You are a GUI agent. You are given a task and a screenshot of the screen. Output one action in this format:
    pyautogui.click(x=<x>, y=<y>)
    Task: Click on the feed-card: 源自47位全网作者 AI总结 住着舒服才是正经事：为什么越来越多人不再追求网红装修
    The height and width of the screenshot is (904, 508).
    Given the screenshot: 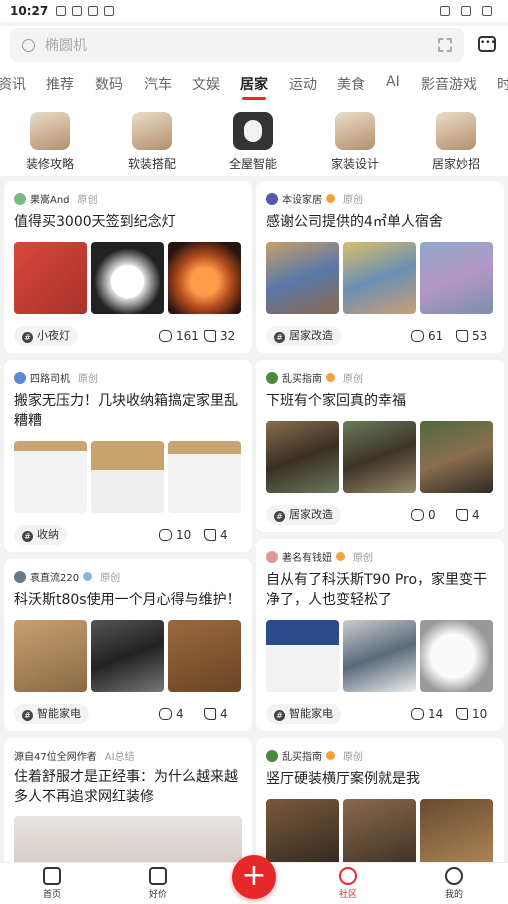 What is the action you would take?
    pyautogui.click(x=128, y=808)
    